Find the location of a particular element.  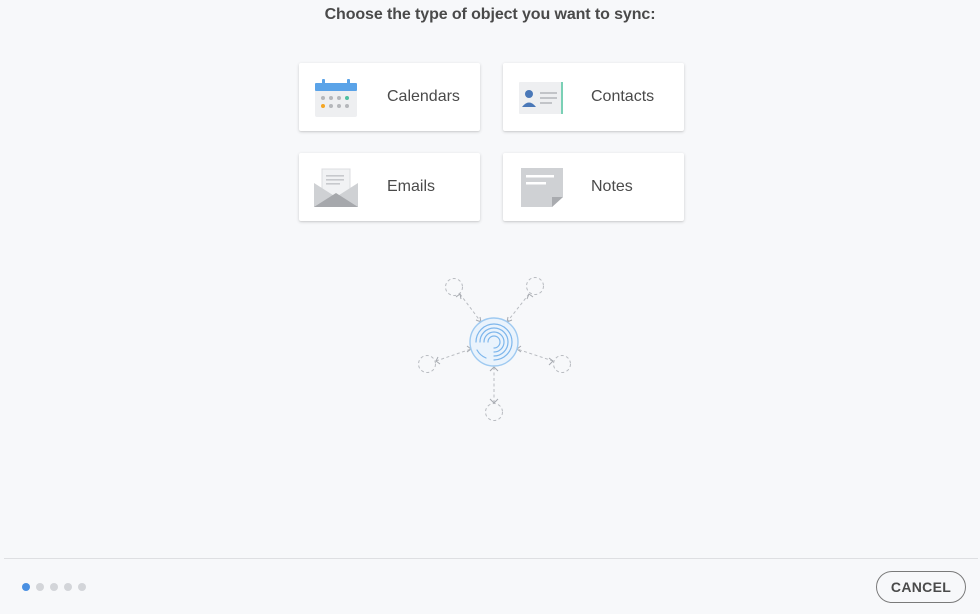

emails-label: Emails is located at coordinates (411, 186).